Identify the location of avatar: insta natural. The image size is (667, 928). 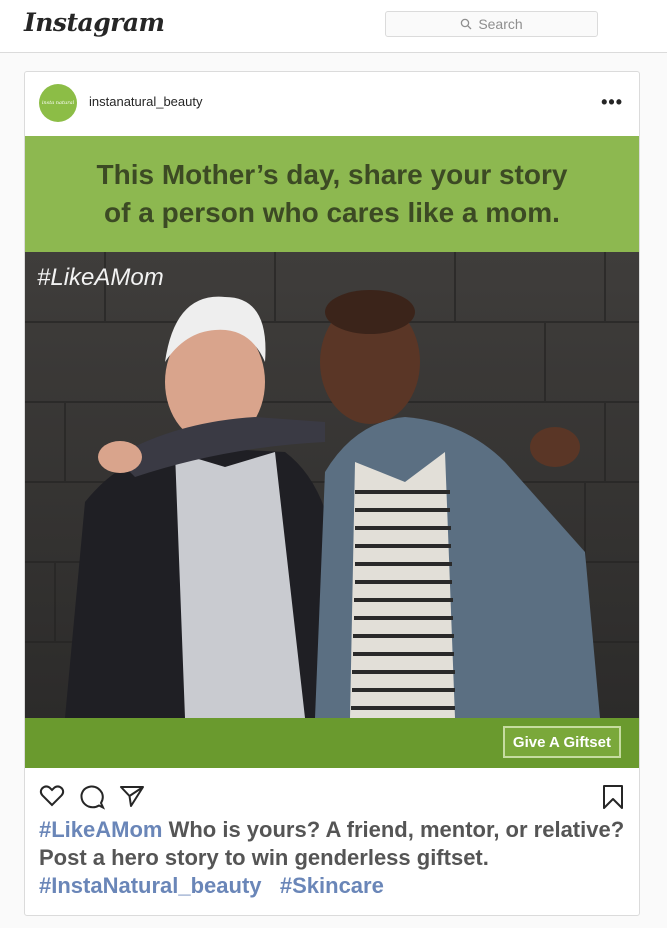
(58, 103).